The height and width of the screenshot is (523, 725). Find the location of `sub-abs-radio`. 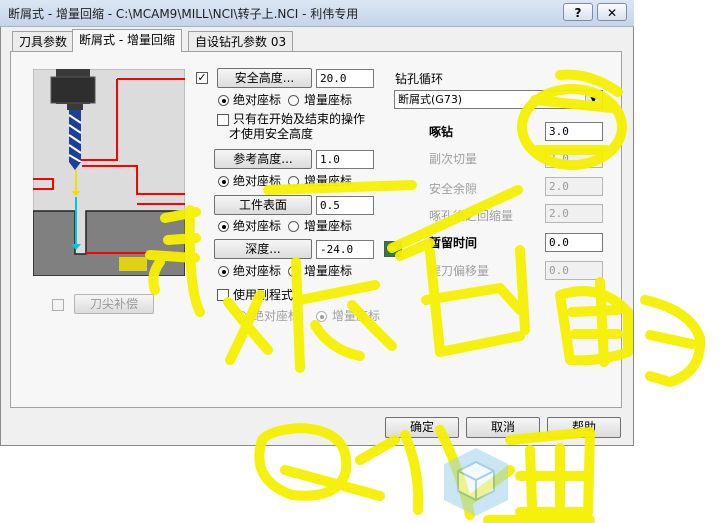

sub-abs-radio is located at coordinates (241, 316).